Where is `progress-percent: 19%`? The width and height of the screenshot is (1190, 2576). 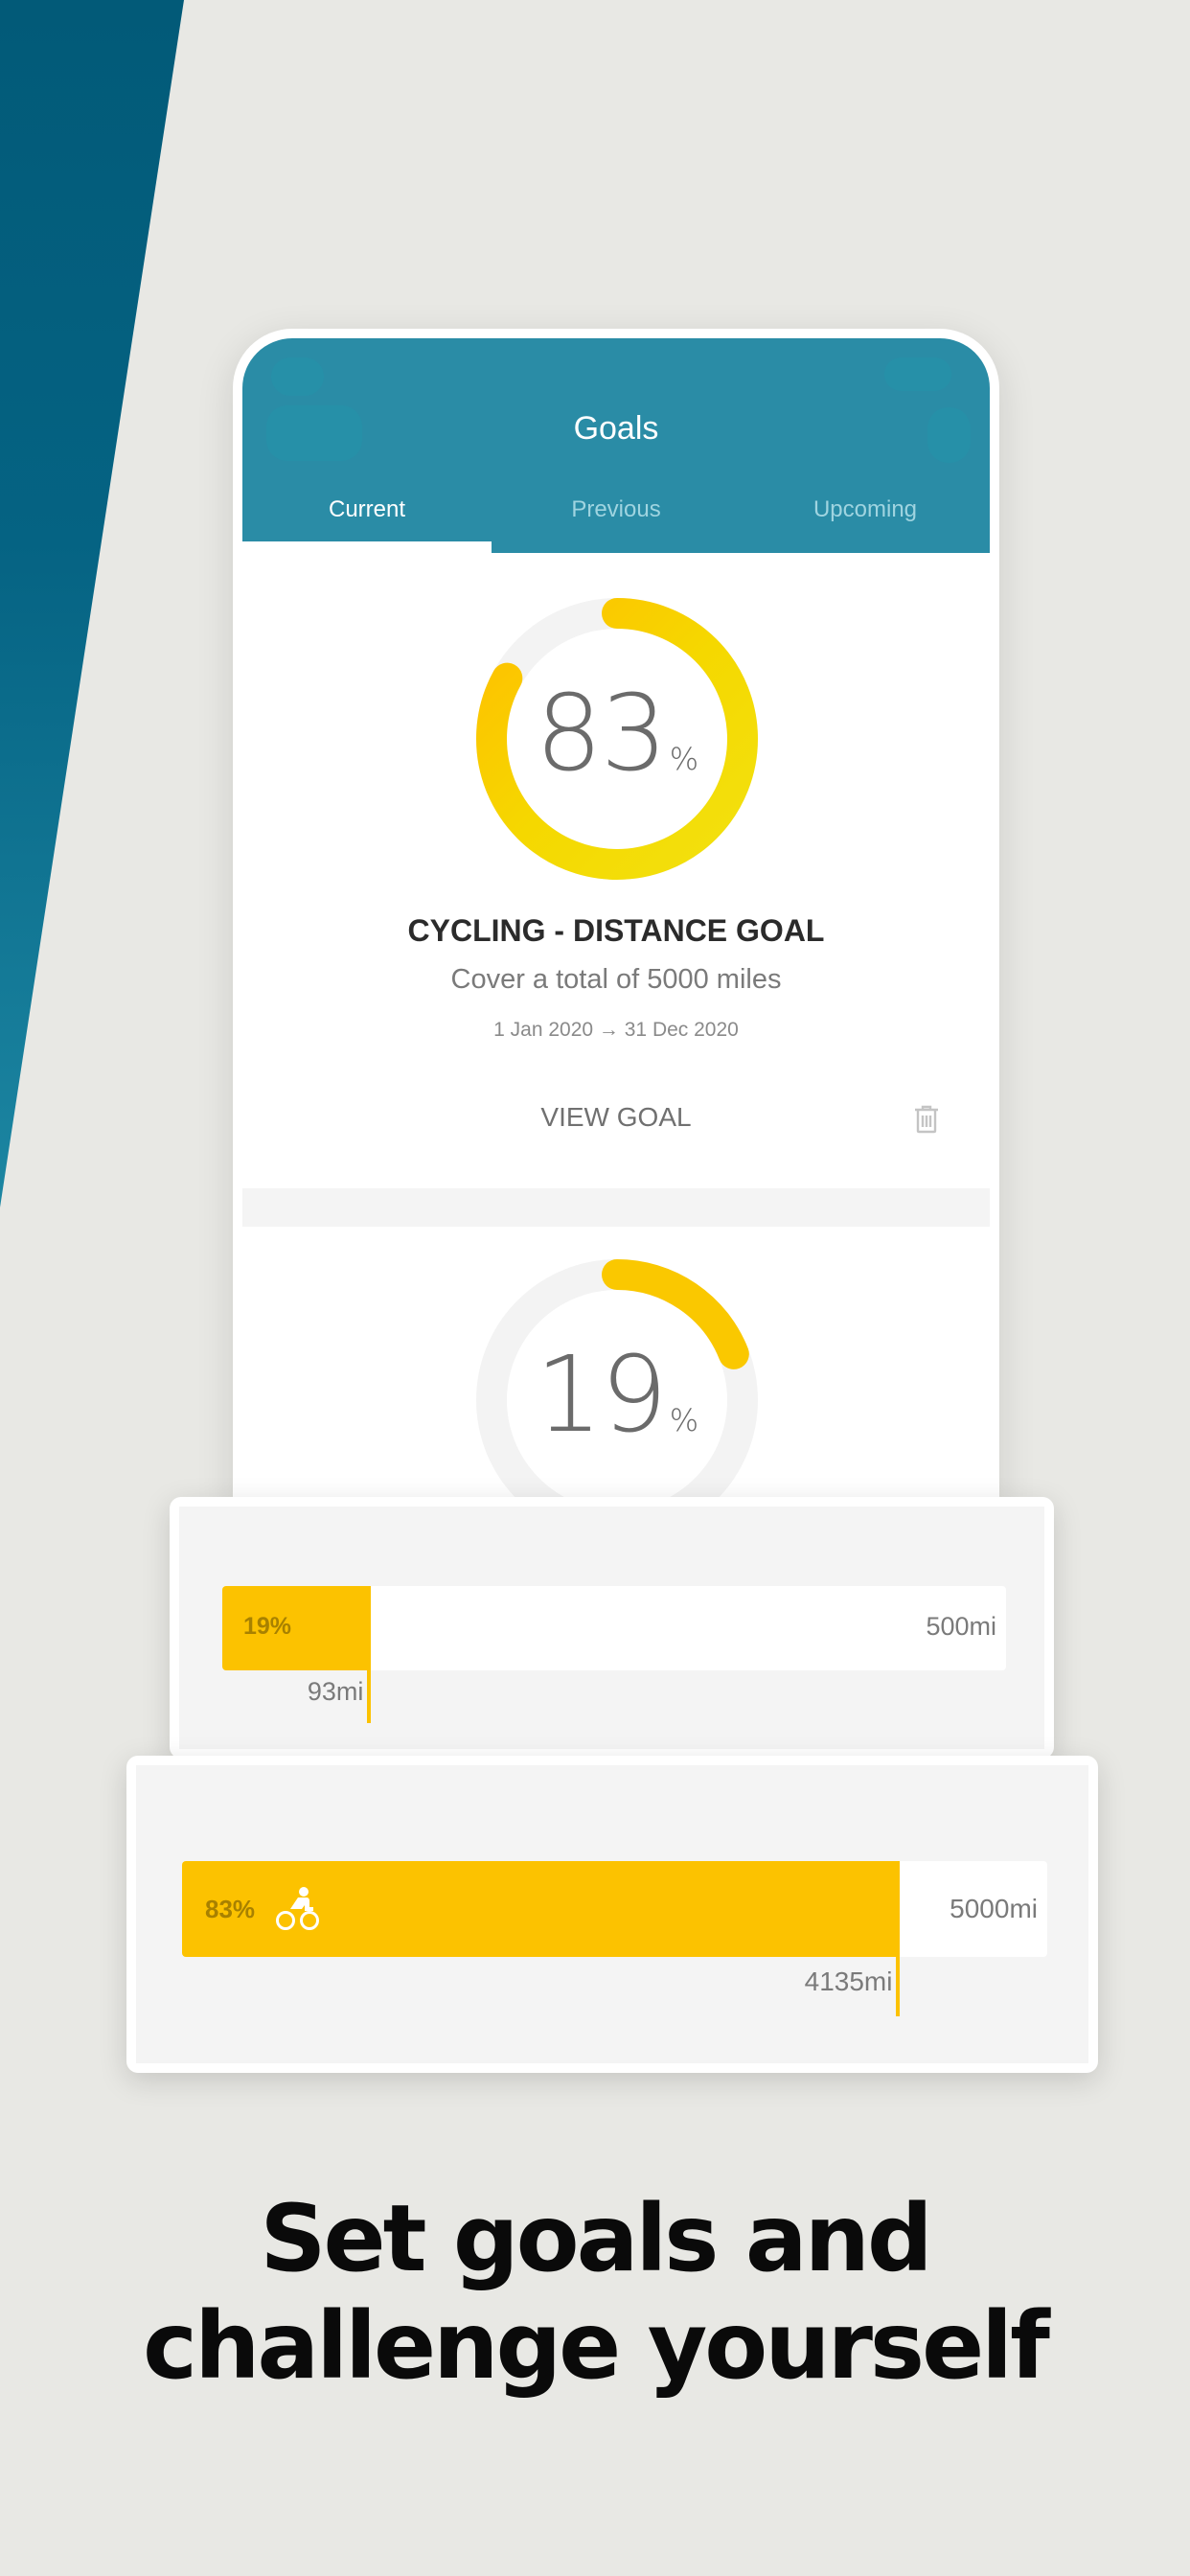 progress-percent: 19% is located at coordinates (617, 1394).